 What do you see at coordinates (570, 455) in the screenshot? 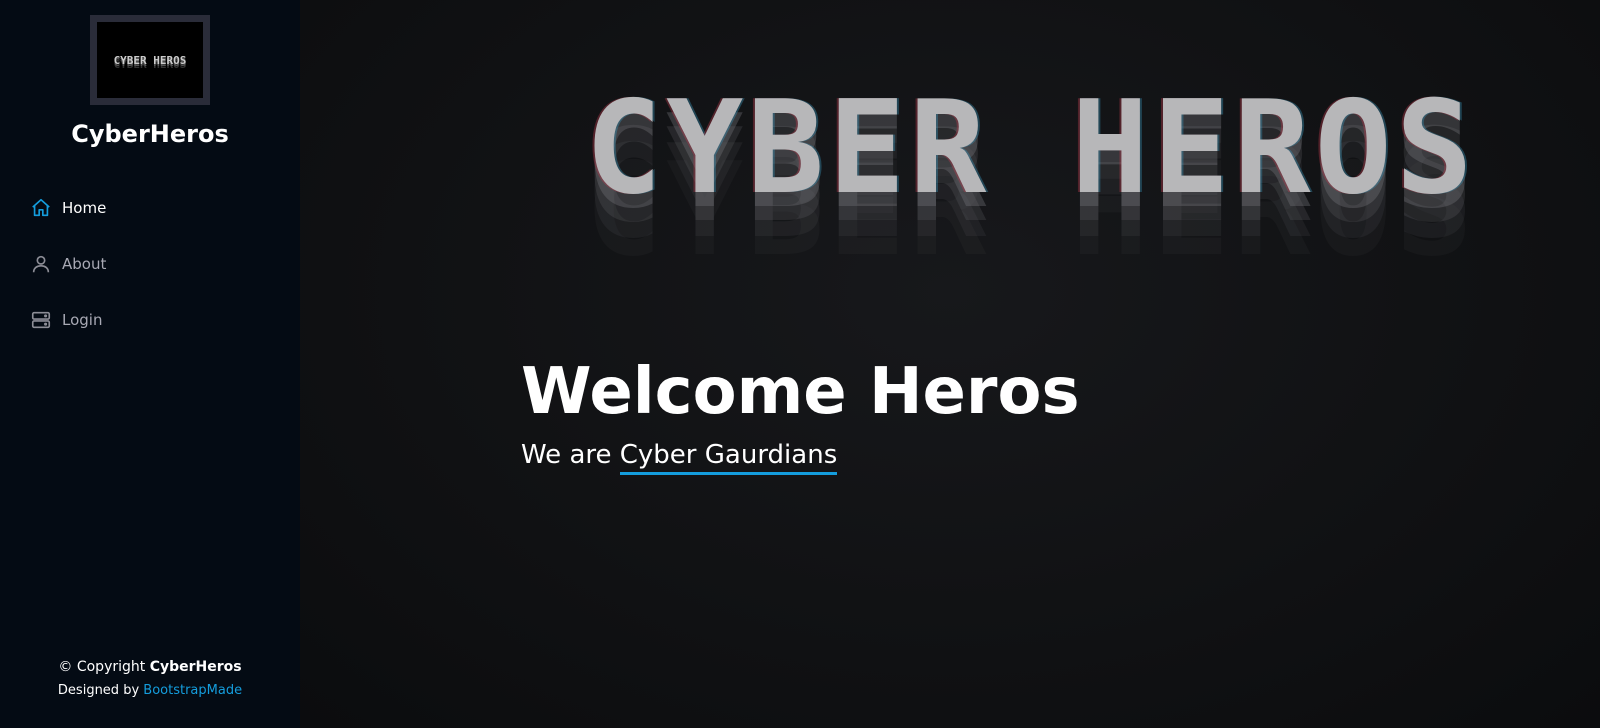
I see `hero-subtitle-prefix: We are` at bounding box center [570, 455].